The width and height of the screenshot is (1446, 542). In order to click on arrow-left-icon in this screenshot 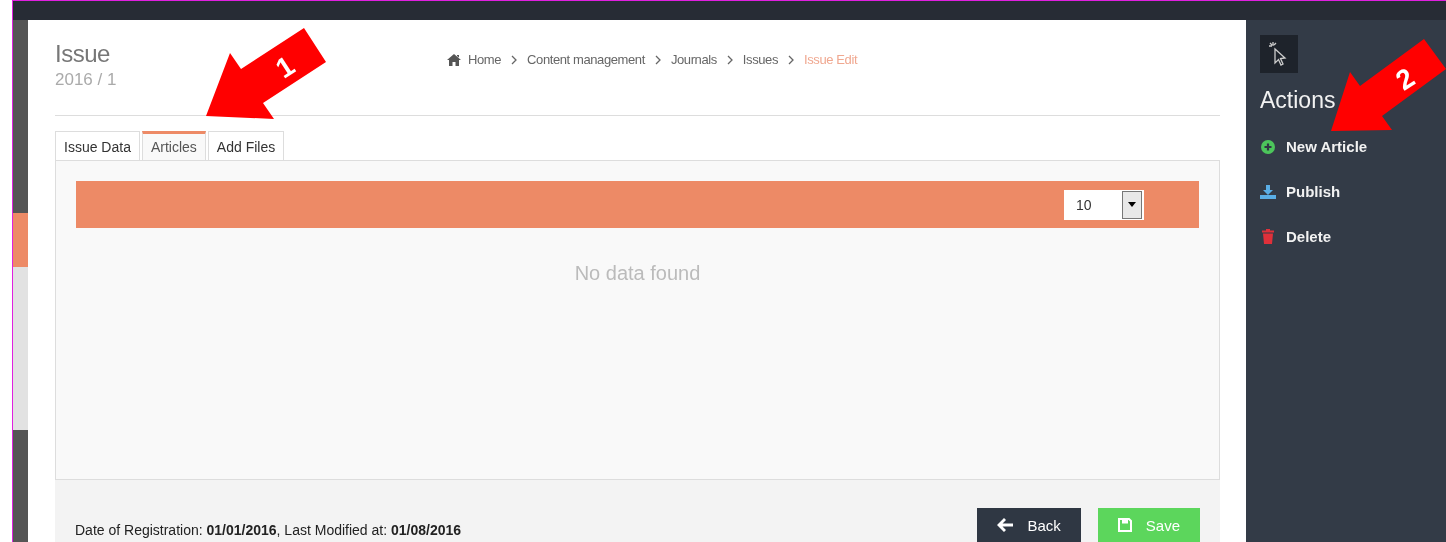, I will do `click(1005, 525)`.